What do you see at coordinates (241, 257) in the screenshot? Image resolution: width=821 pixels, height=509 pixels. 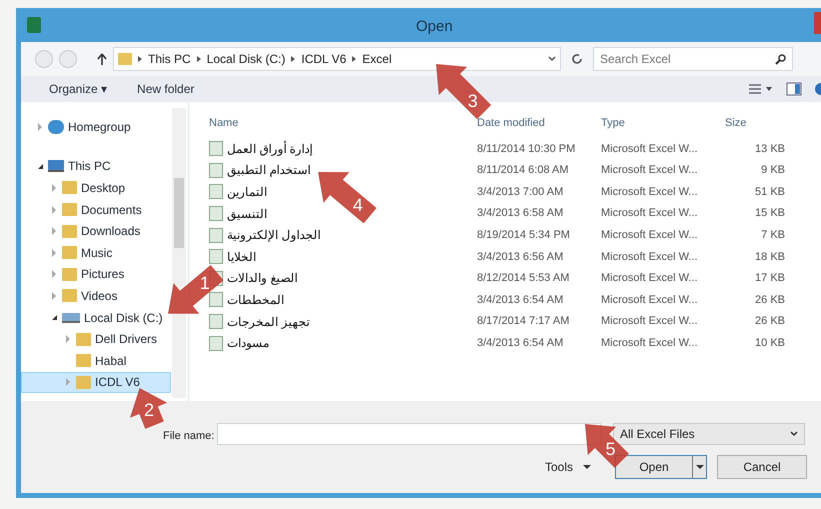 I see `file-name: الخلايا` at bounding box center [241, 257].